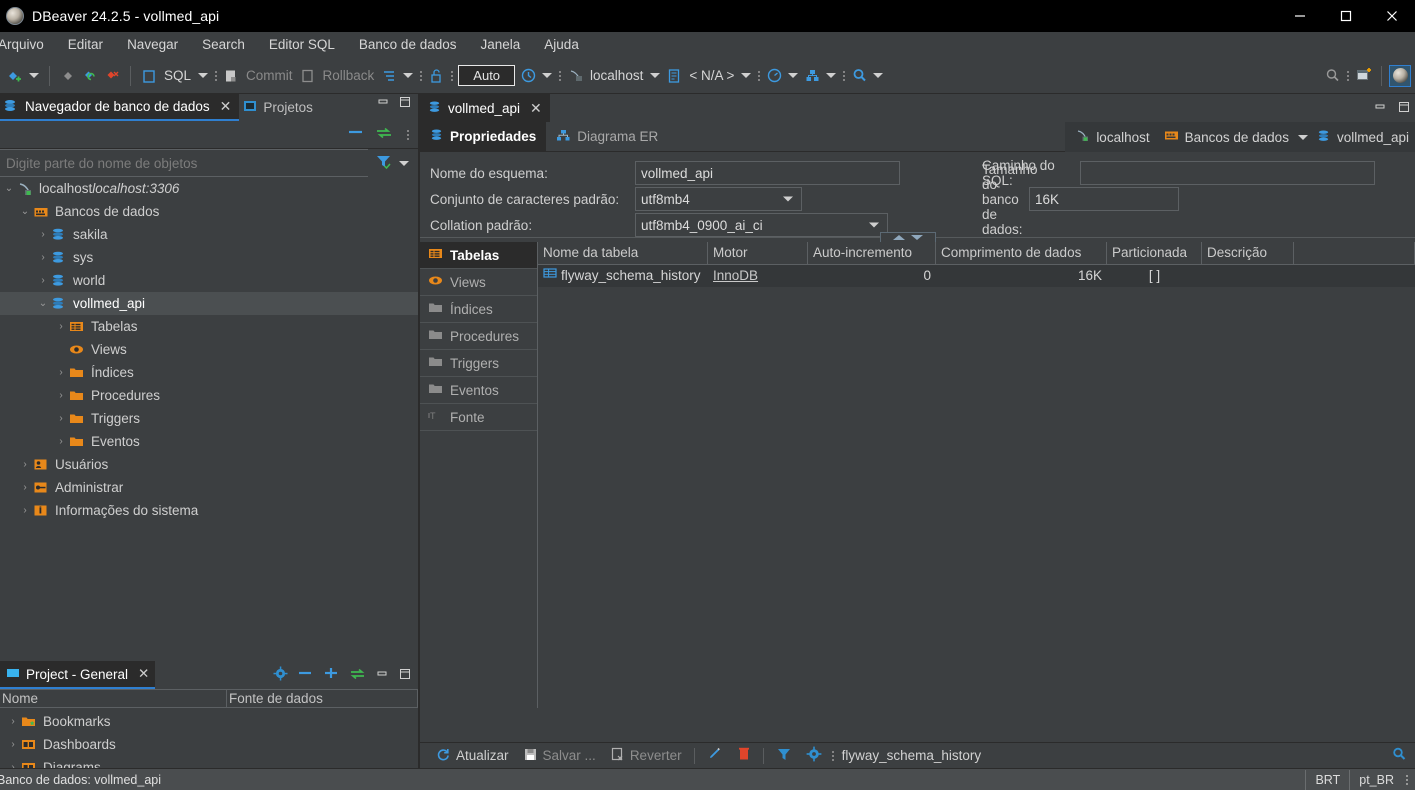 This screenshot has height=790, width=1415. Describe the element at coordinates (1327, 779) in the screenshot. I see `status-timezone: BRT` at that location.